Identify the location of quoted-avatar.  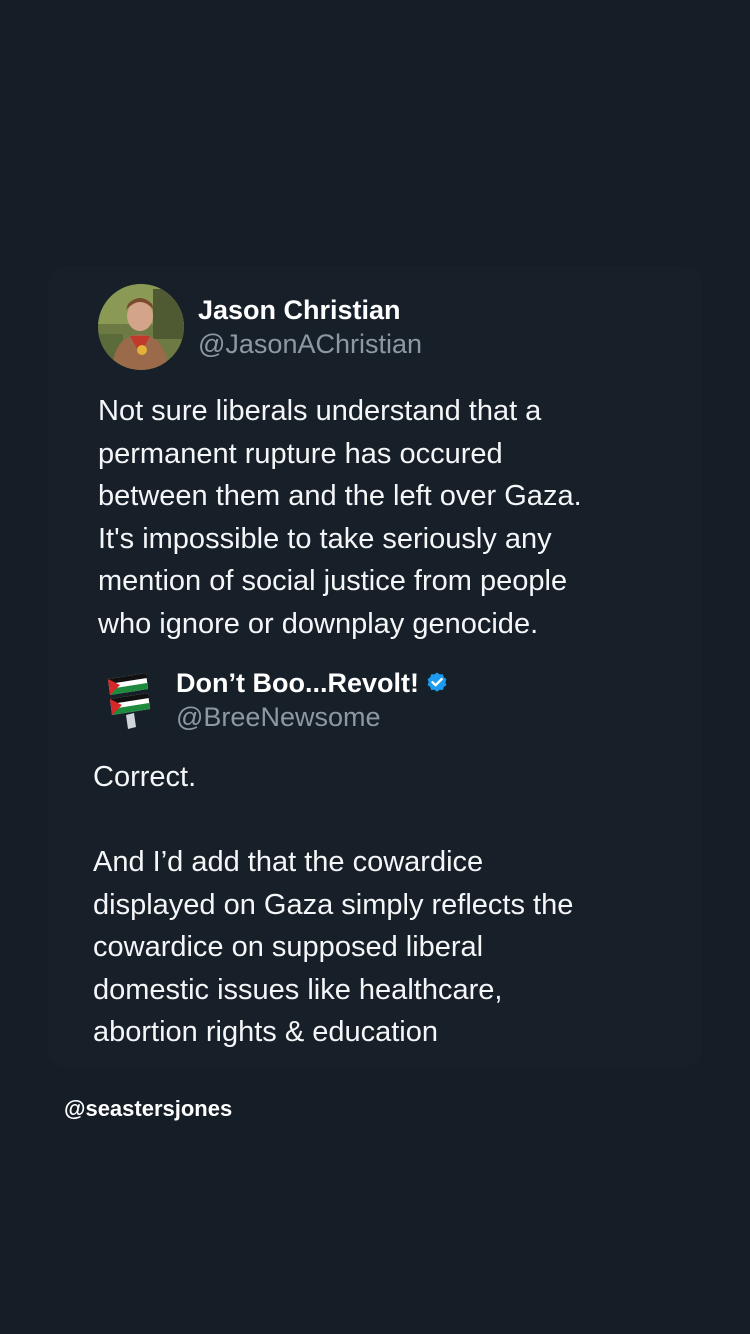
(131, 700).